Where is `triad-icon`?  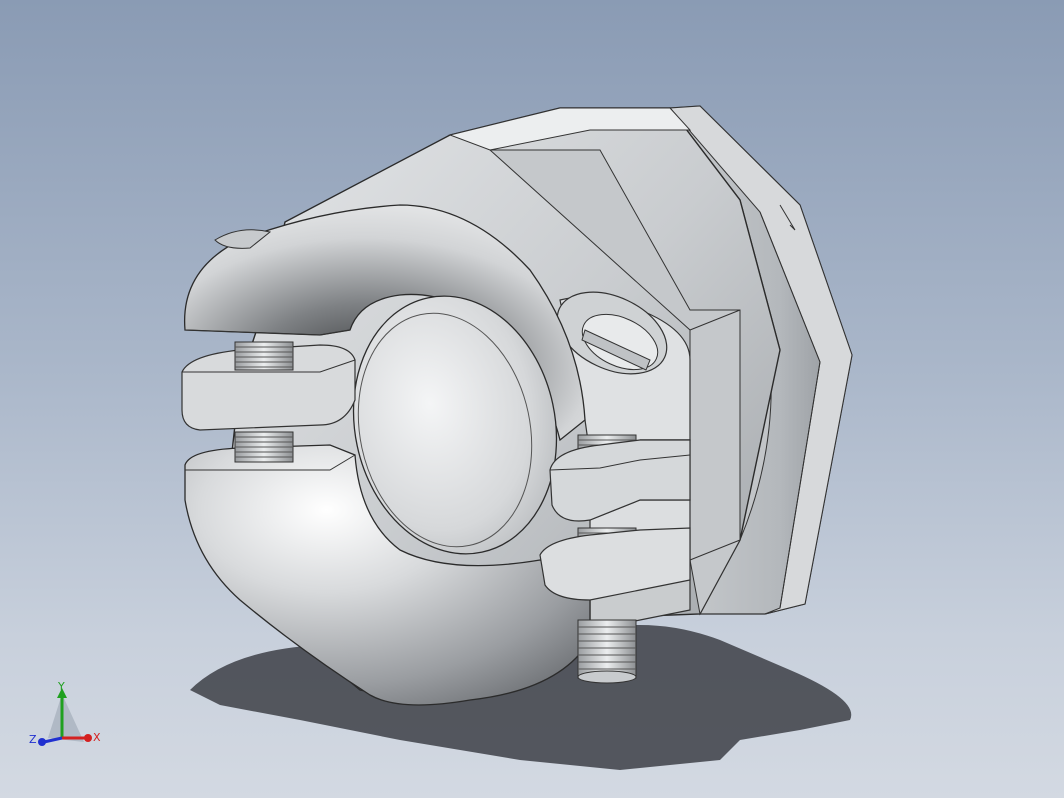 triad-icon is located at coordinates (65, 717).